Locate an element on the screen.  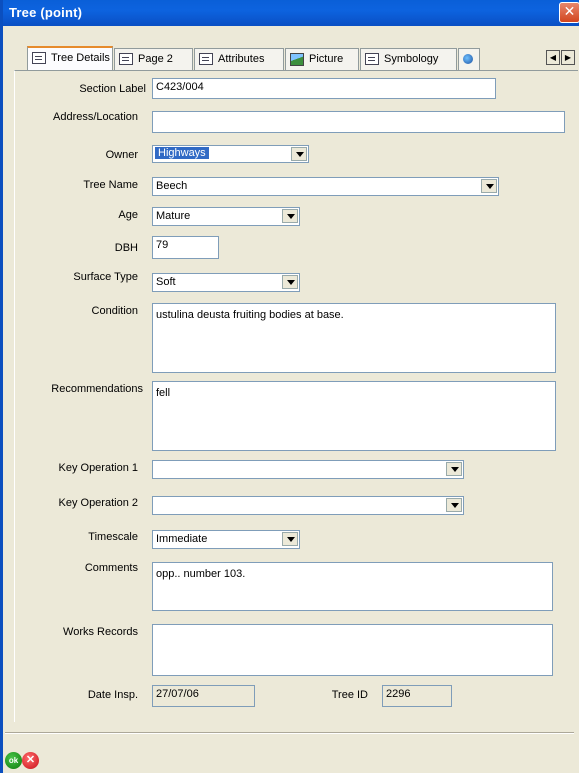
tab-label: Attributes is located at coordinates (241, 59).